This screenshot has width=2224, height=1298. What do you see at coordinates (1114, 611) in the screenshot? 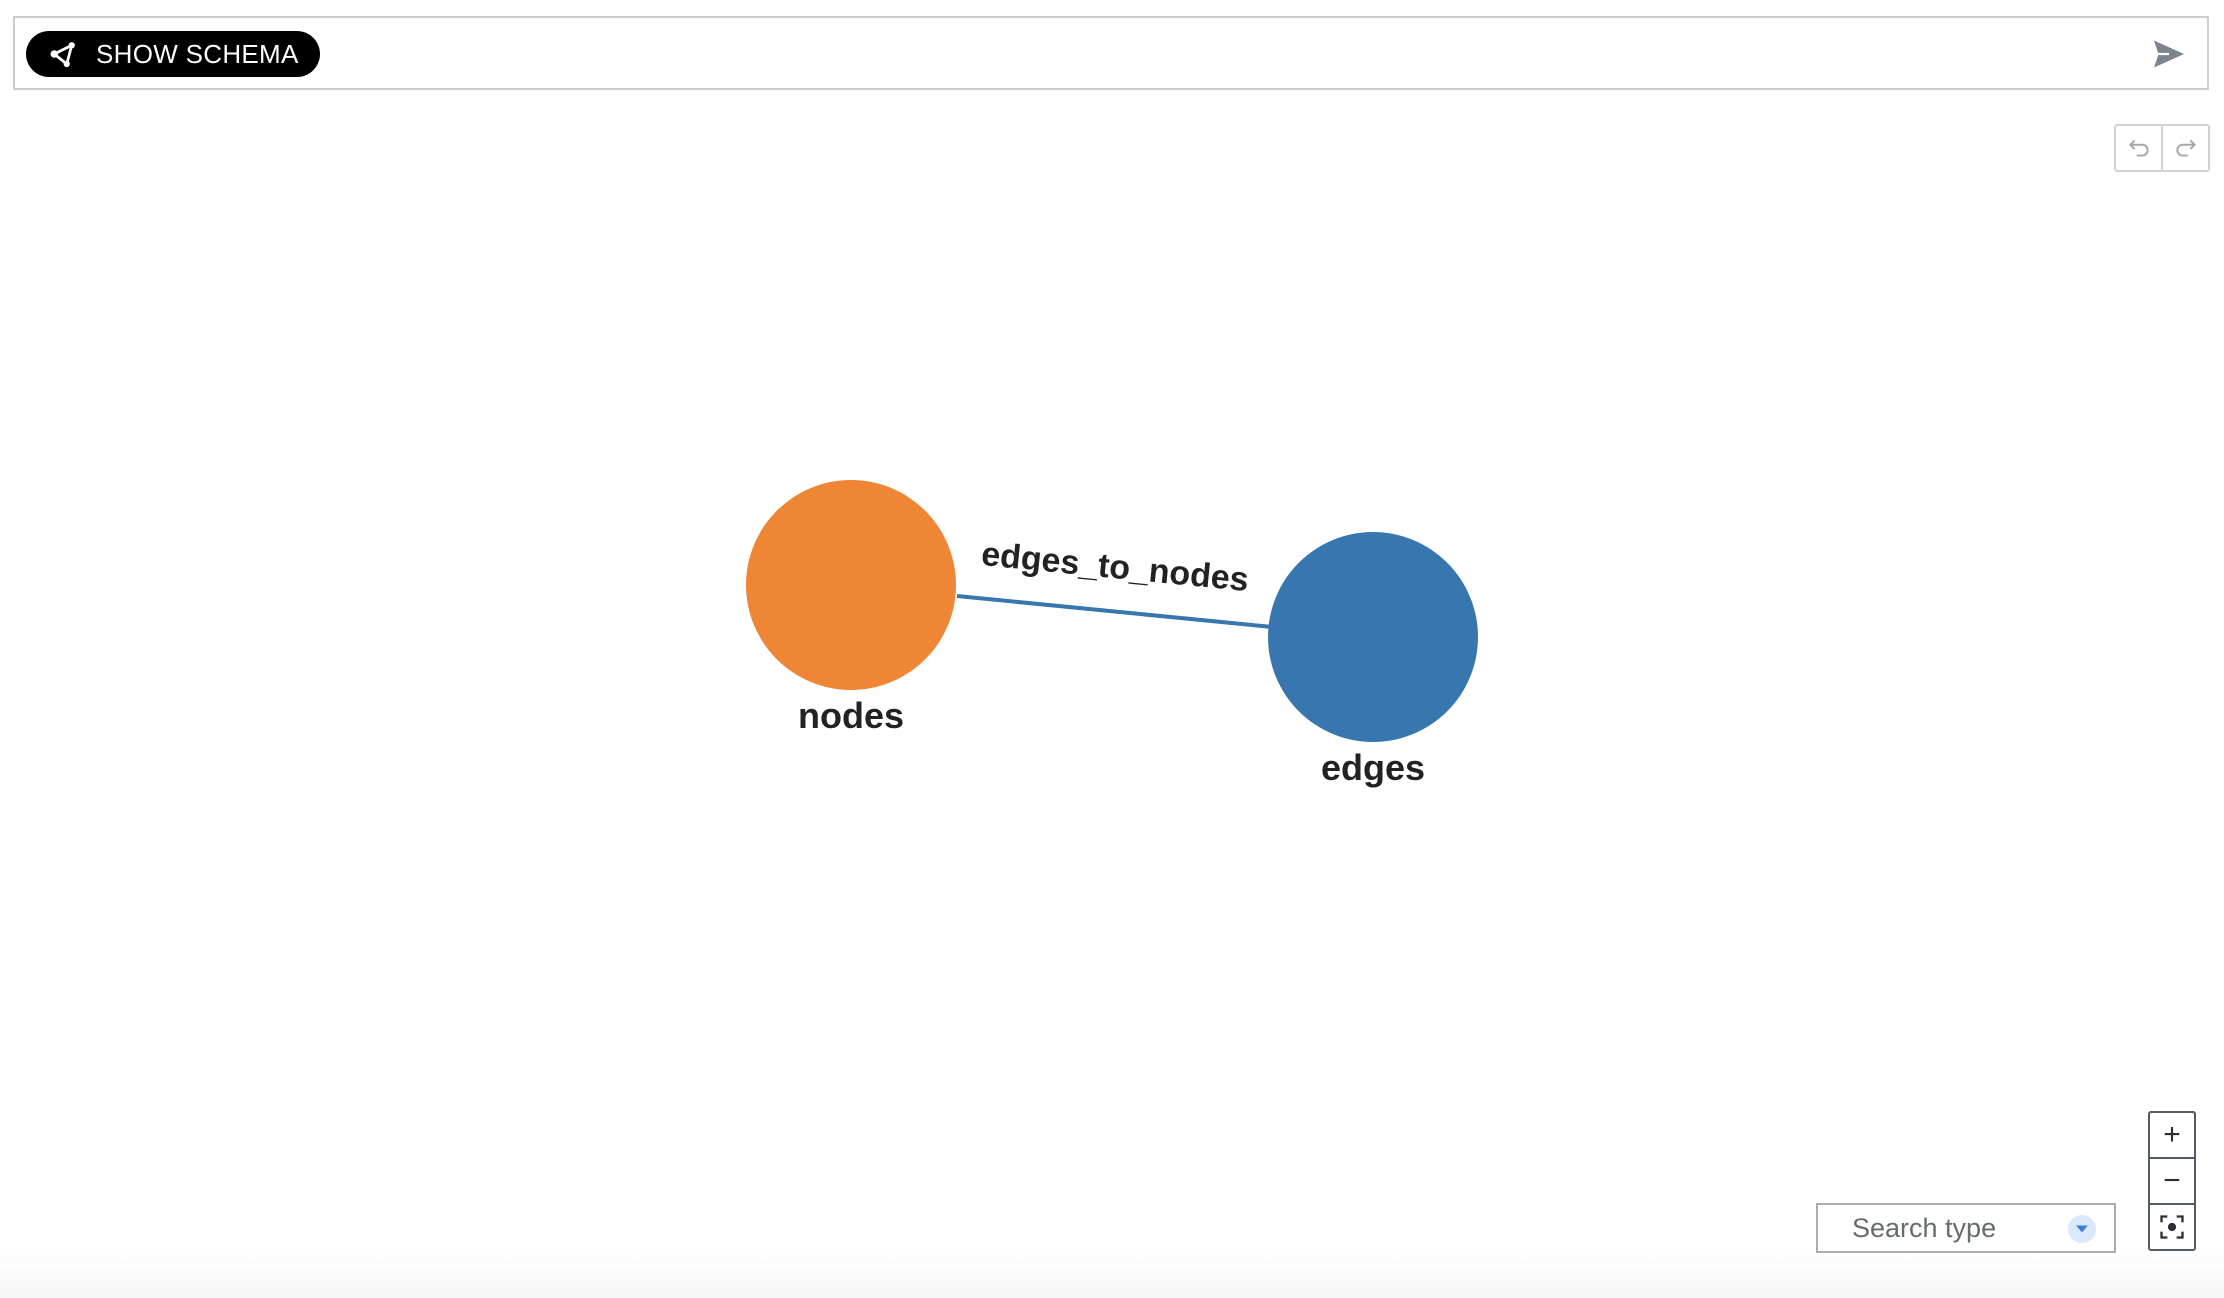
I see `graph-edge-line` at bounding box center [1114, 611].